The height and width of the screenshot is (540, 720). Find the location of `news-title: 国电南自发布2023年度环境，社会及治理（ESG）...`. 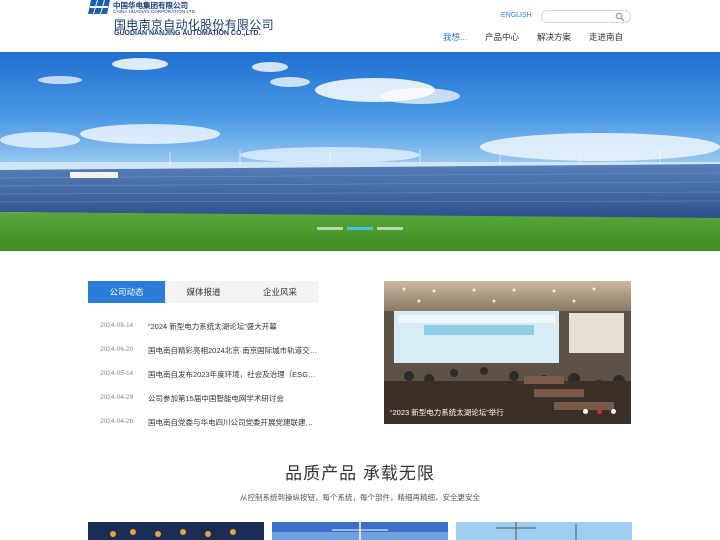

news-title: 国电南自发布2023年度环境，社会及治理（ESG）... is located at coordinates (233, 374).